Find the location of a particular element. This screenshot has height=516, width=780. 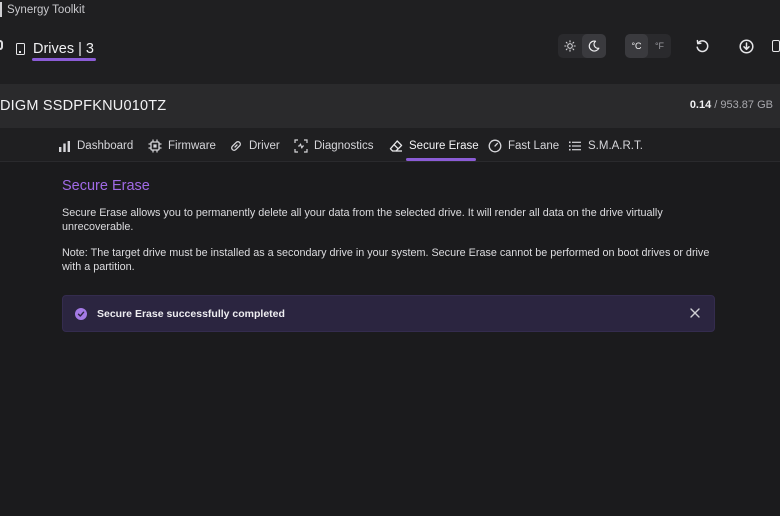

drive-used: 0.14 is located at coordinates (700, 105).